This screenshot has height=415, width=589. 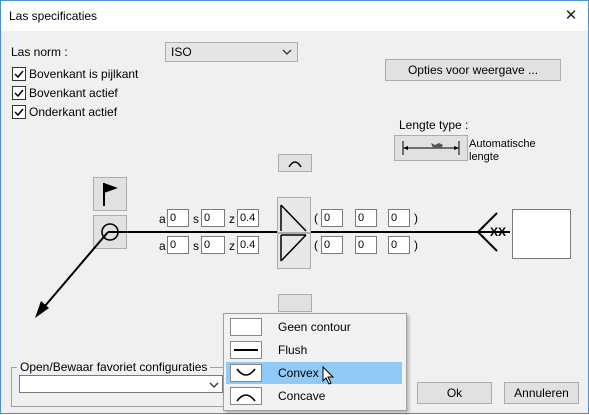 What do you see at coordinates (366, 218) in the screenshot?
I see `top-f2-input: 0` at bounding box center [366, 218].